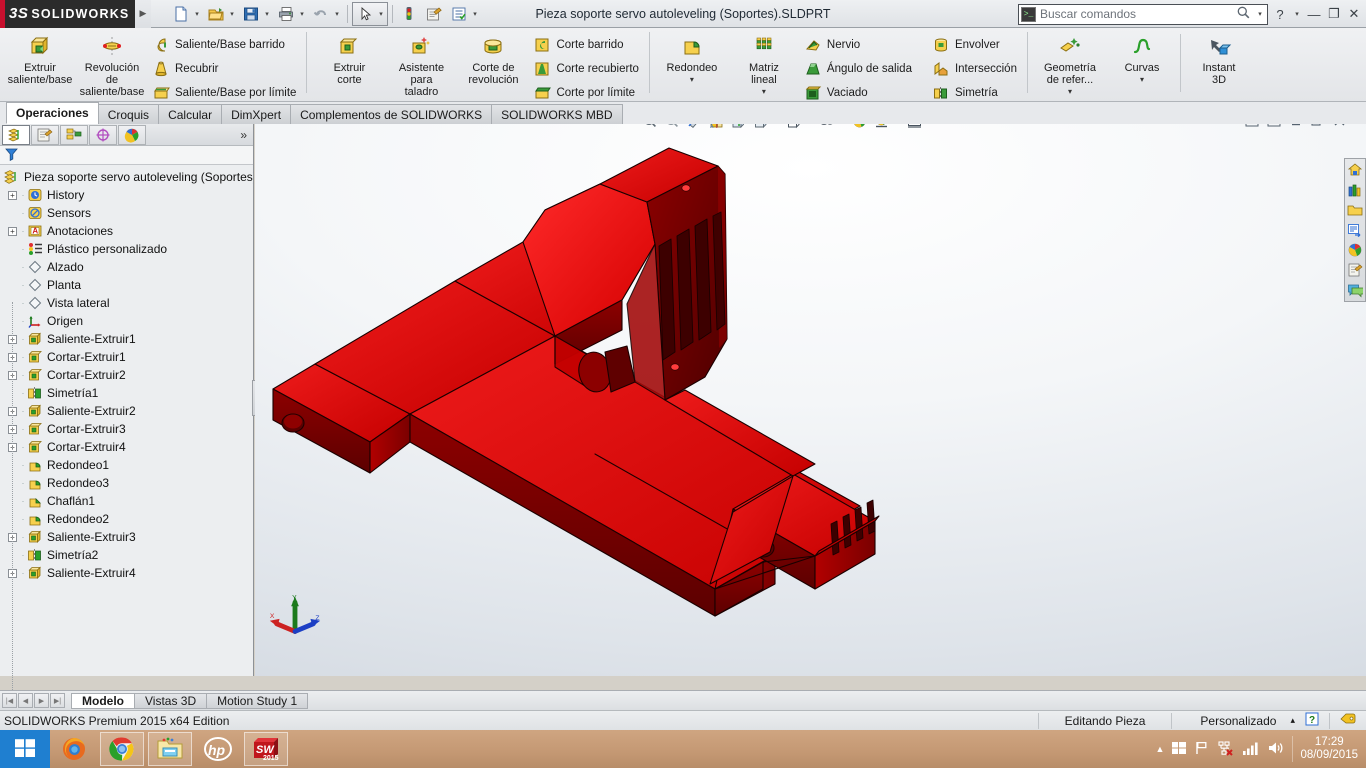 This screenshot has height=768, width=1366. What do you see at coordinates (127, 339) in the screenshot?
I see `tree-item-saliente-extruir1: + · Saliente-Extruir1` at bounding box center [127, 339].